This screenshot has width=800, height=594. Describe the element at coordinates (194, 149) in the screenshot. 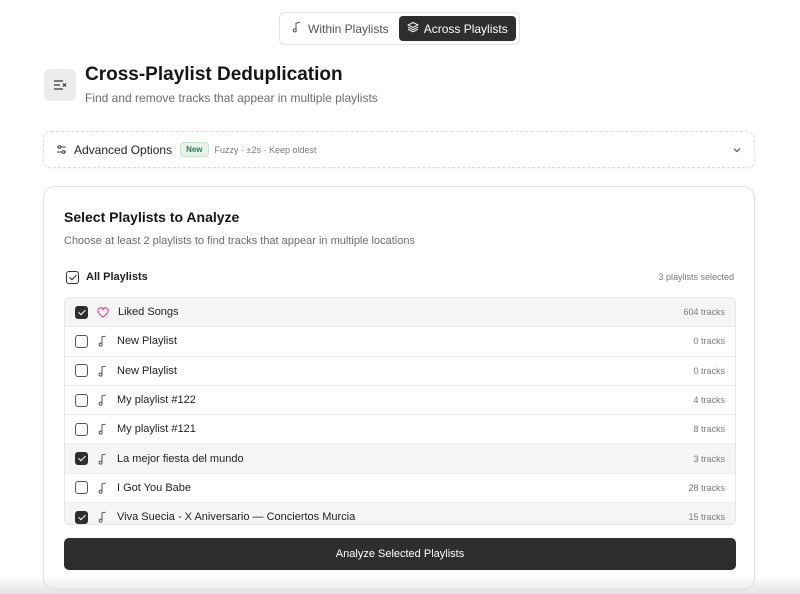

I see `new-badge: New` at that location.